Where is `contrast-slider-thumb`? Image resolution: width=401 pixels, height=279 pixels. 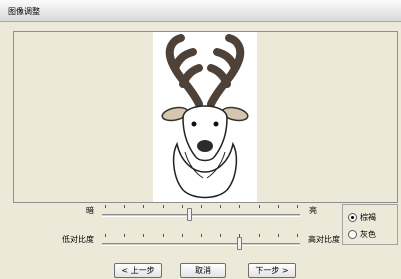
contrast-slider-thumb is located at coordinates (239, 243).